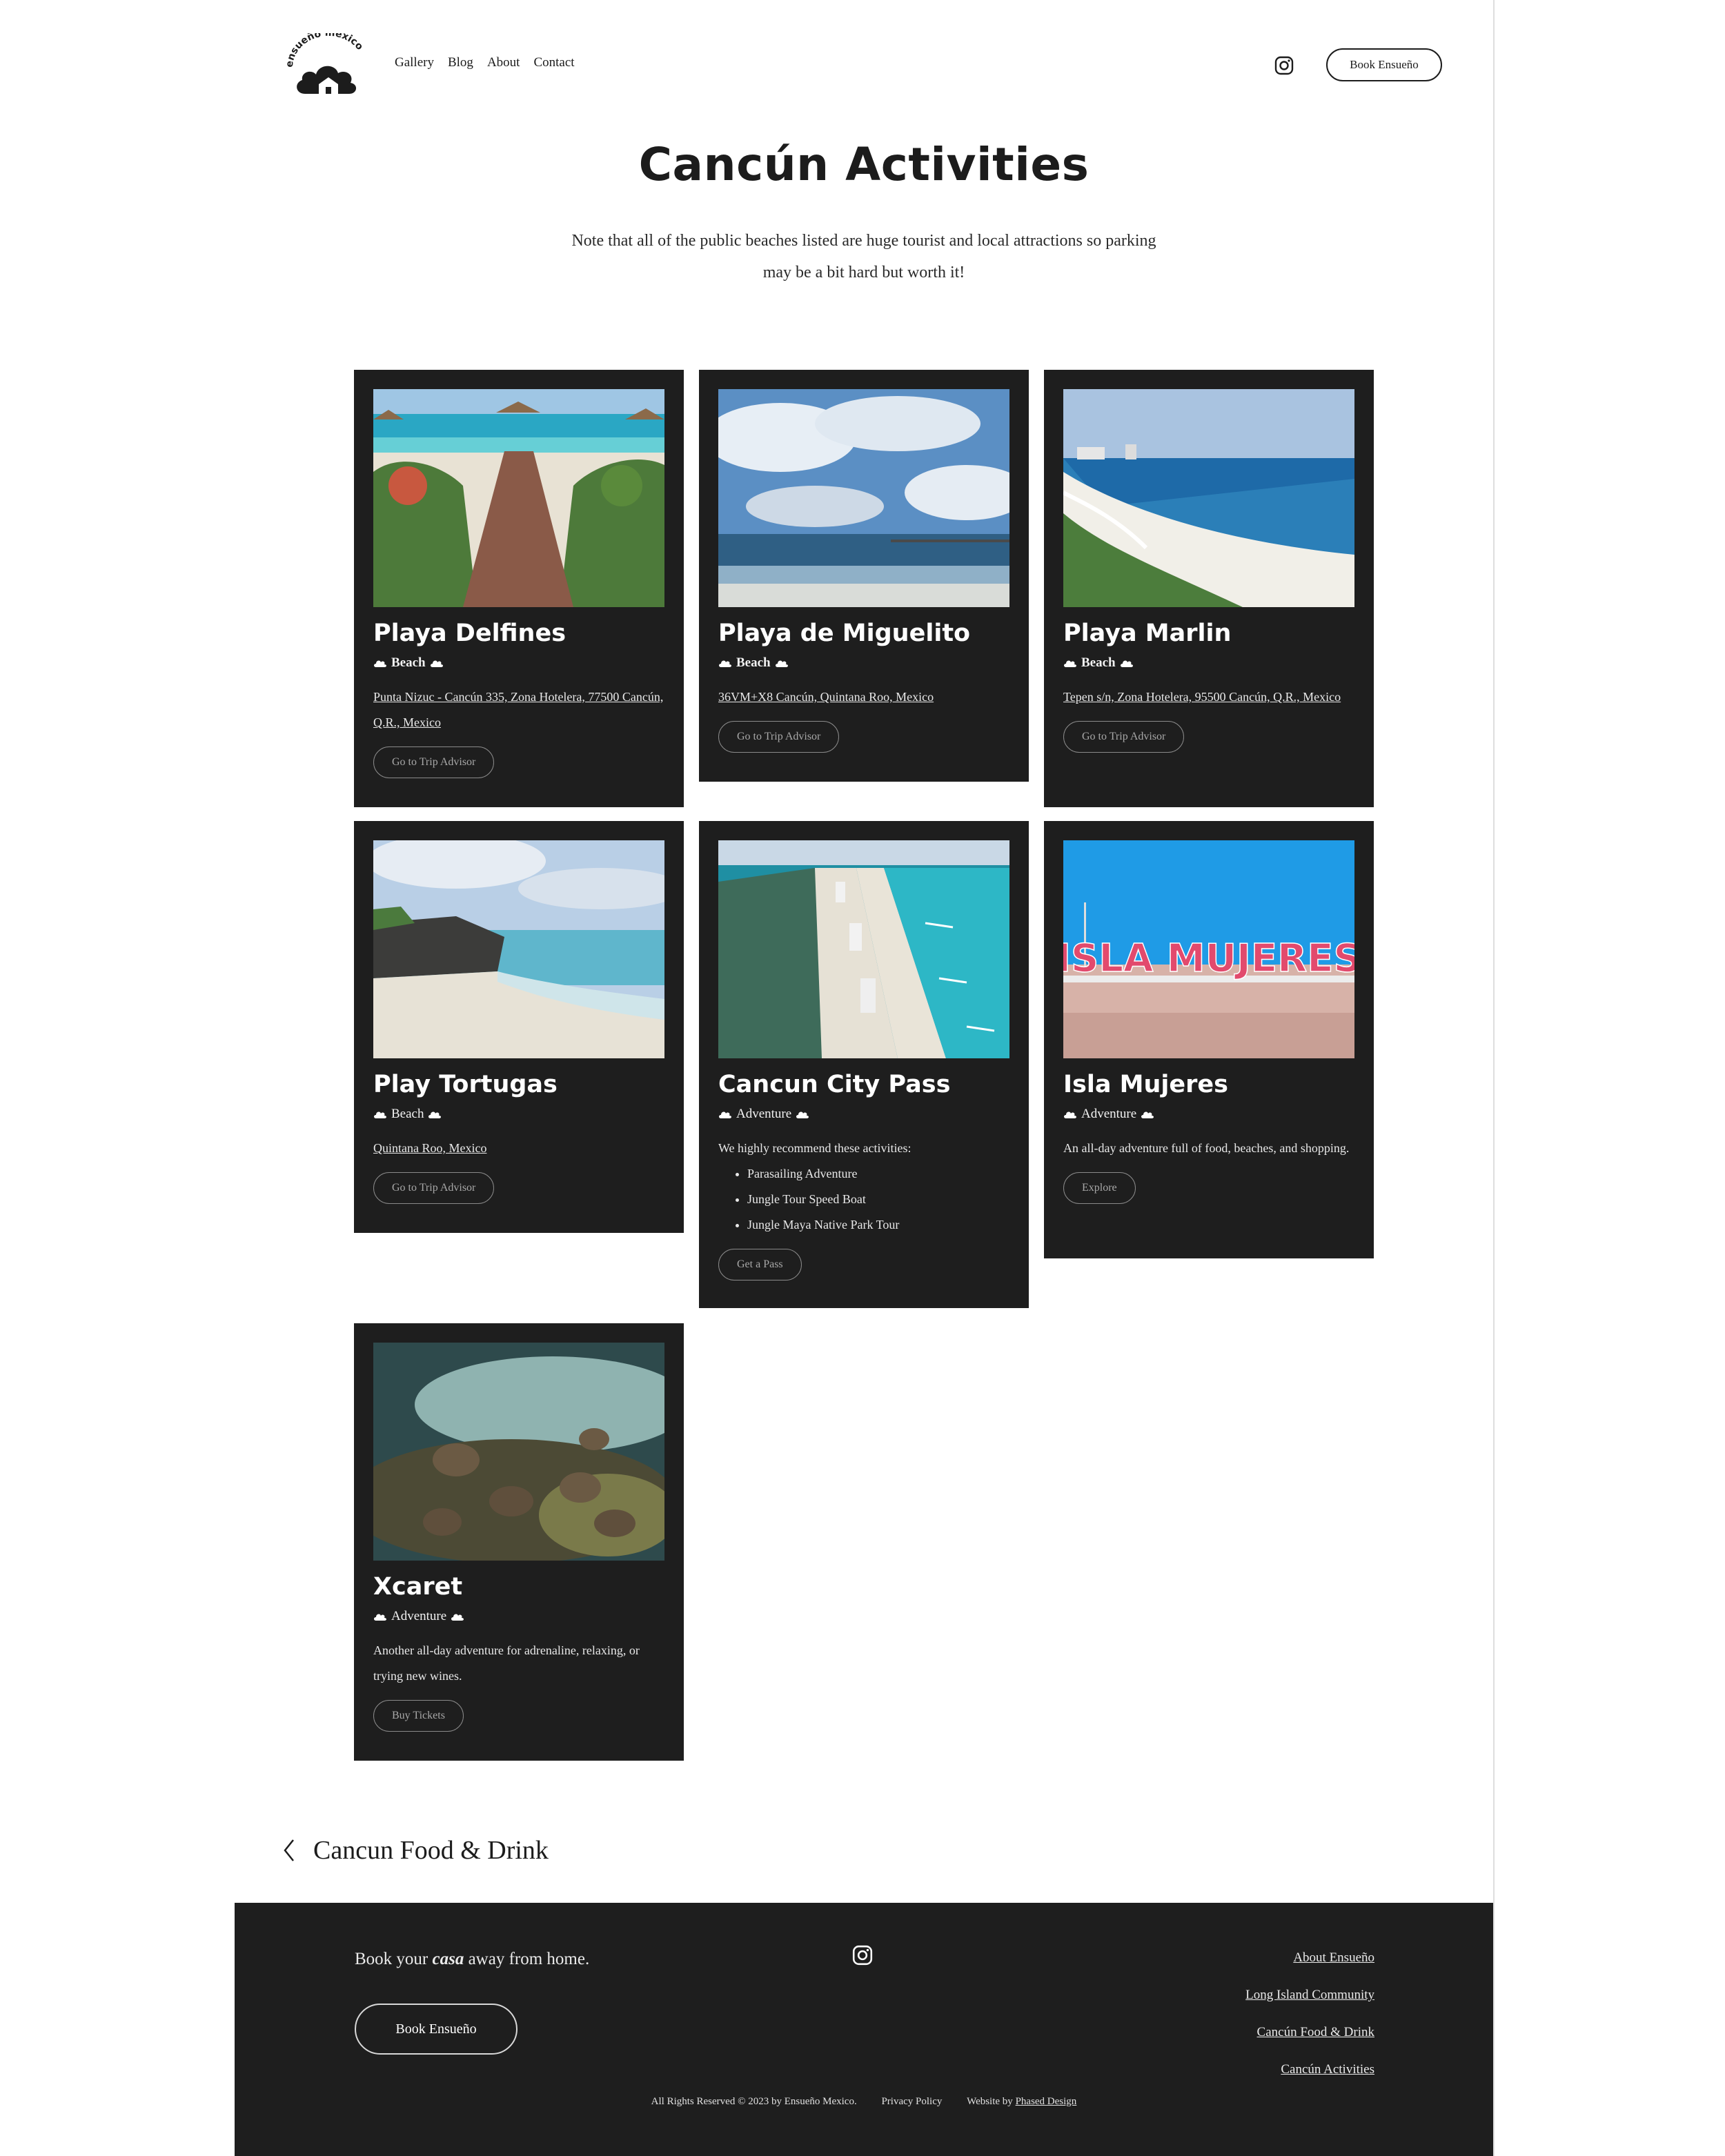 This screenshot has width=1725, height=2156. What do you see at coordinates (414, 62) in the screenshot?
I see `nav-gallery: Gallery` at bounding box center [414, 62].